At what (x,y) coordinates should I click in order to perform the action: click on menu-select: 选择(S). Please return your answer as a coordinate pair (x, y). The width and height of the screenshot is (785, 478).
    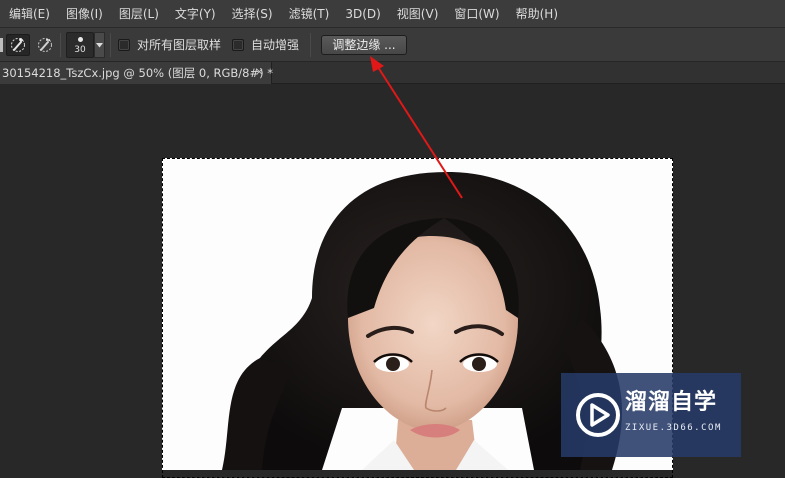
    Looking at the image, I should click on (252, 14).